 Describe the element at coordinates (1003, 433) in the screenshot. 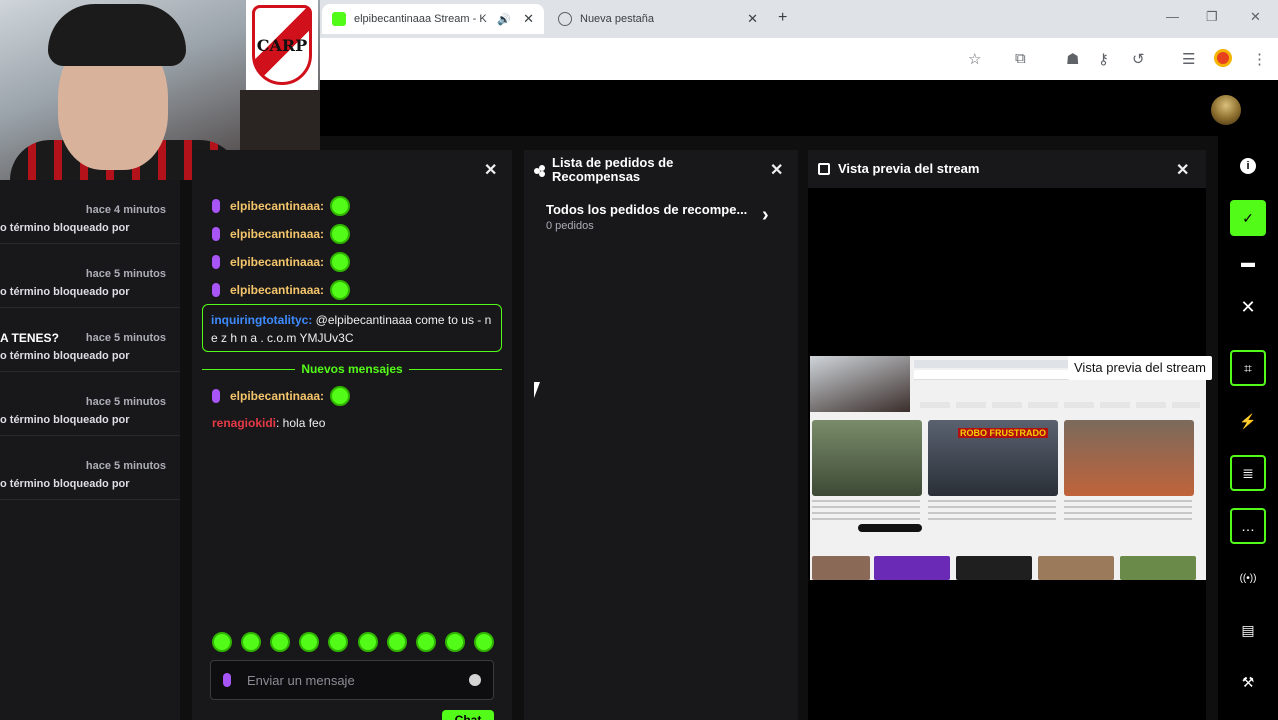

I see `thumbnail-overlay-text: ROBO FRUSTRADO` at that location.